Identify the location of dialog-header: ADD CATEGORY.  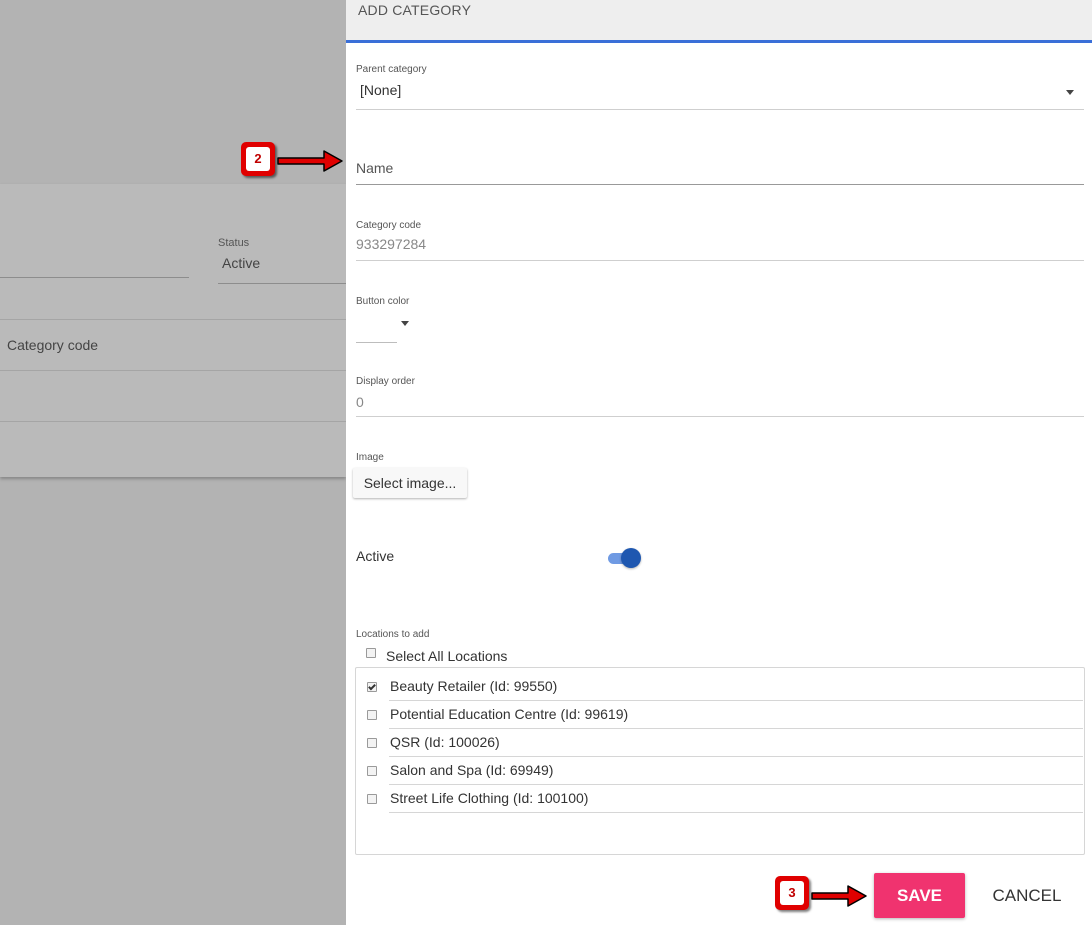
(719, 21).